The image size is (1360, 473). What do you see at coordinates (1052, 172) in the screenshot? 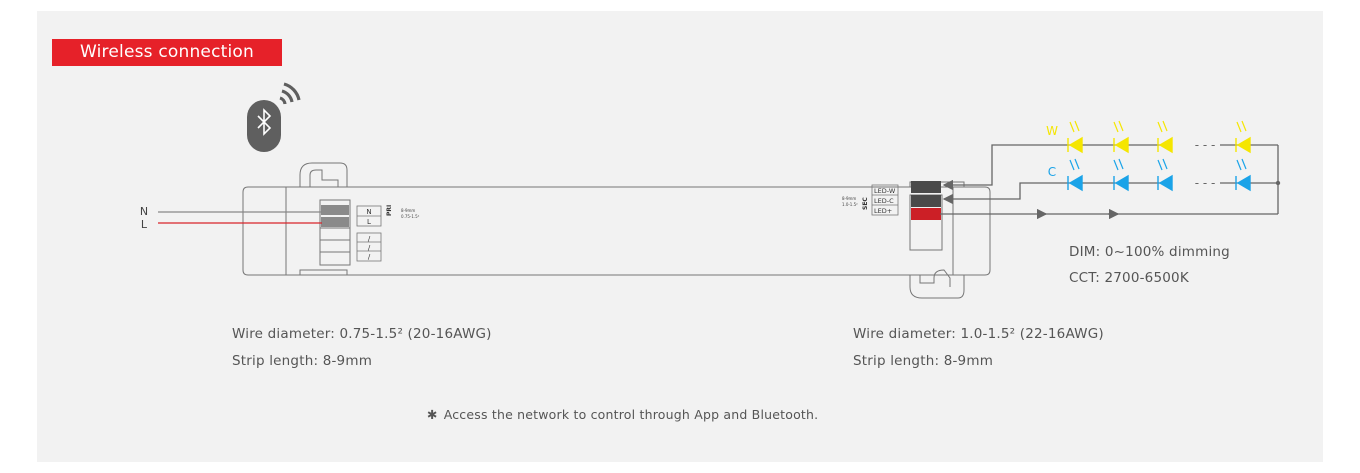
I see `cool-label: C` at bounding box center [1052, 172].